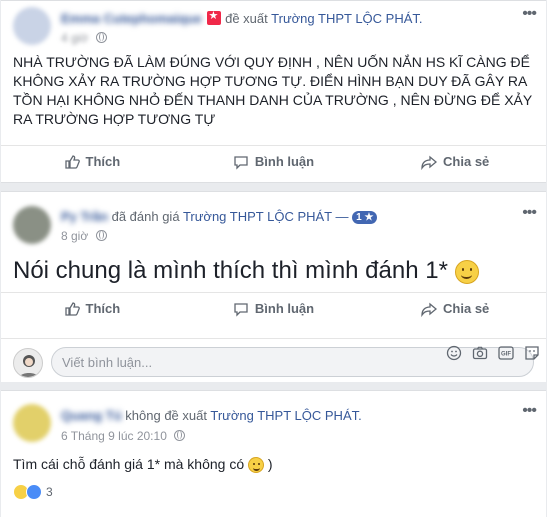 The height and width of the screenshot is (517, 547). I want to click on post-body: Tìm cái chỗ đánh giá 1* mà không có ), so click(143, 465).